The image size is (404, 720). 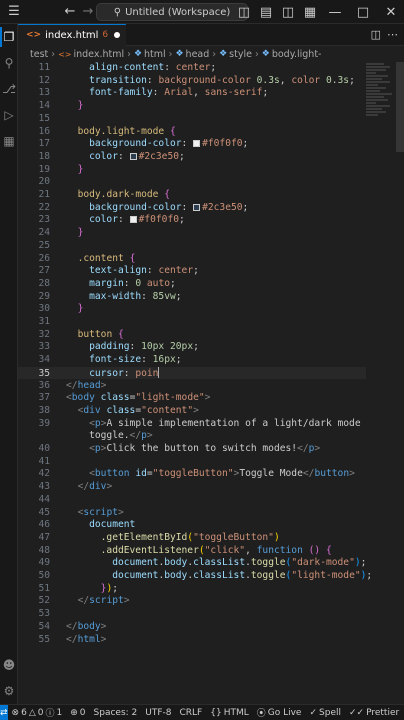 What do you see at coordinates (335, 12) in the screenshot?
I see `minimize-icon: —` at bounding box center [335, 12].